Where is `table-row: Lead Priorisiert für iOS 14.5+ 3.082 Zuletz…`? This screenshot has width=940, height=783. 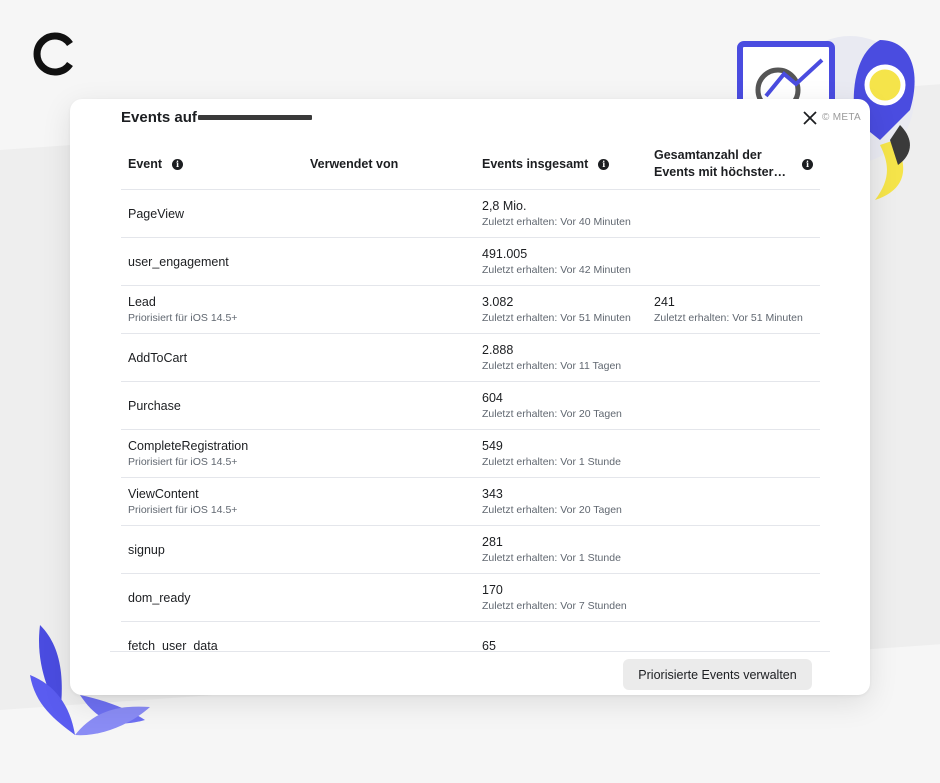 table-row: Lead Priorisiert für iOS 14.5+ 3.082 Zuletz… is located at coordinates (470, 309).